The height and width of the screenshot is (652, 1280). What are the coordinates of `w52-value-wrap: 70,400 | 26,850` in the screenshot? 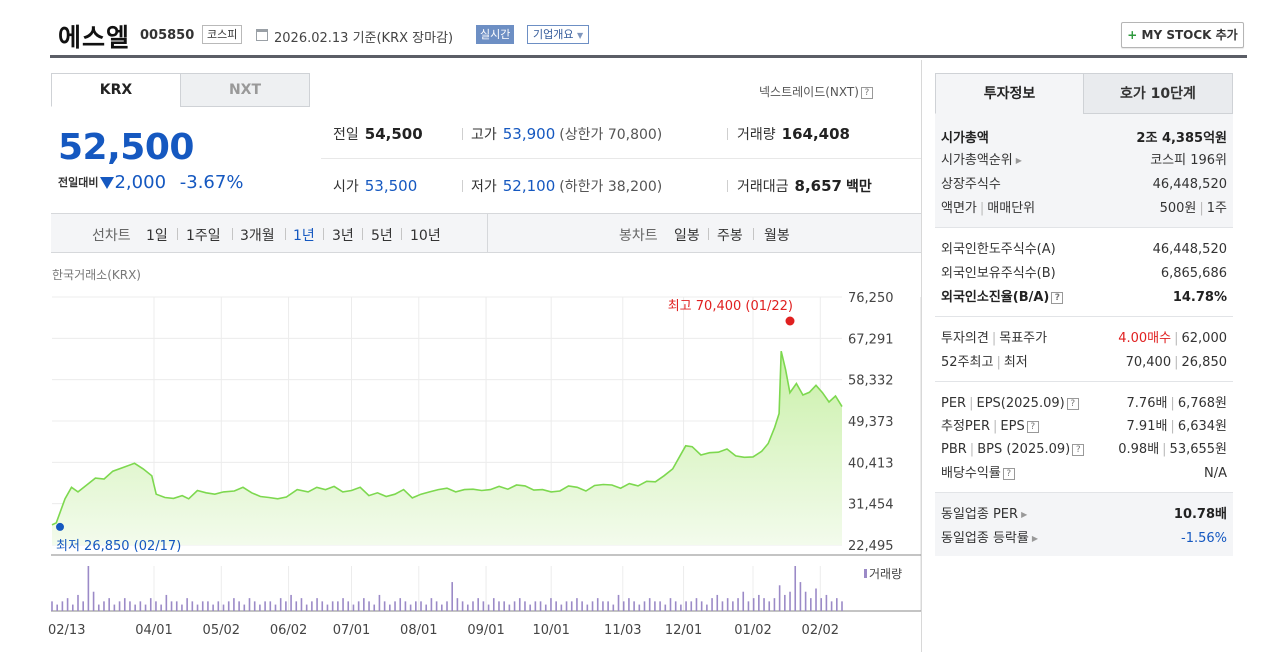 It's located at (1176, 363).